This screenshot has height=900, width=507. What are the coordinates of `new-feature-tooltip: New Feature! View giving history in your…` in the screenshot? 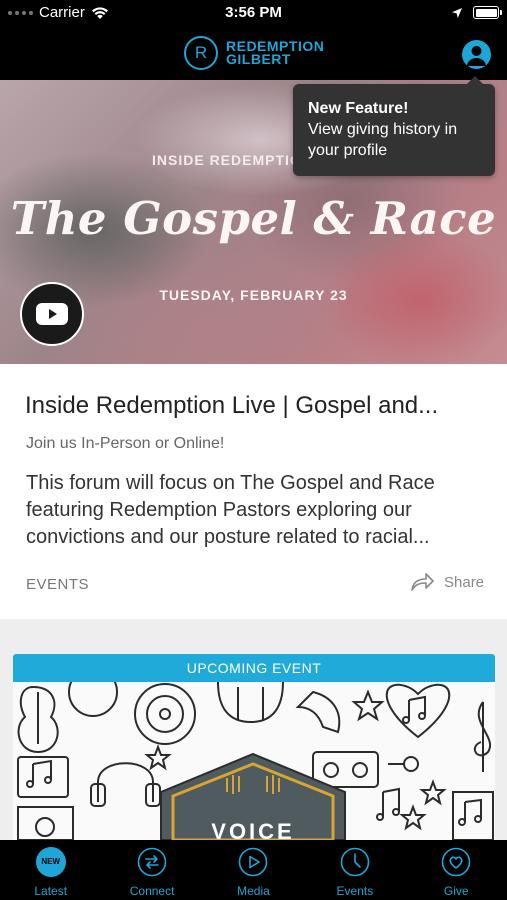 It's located at (394, 126).